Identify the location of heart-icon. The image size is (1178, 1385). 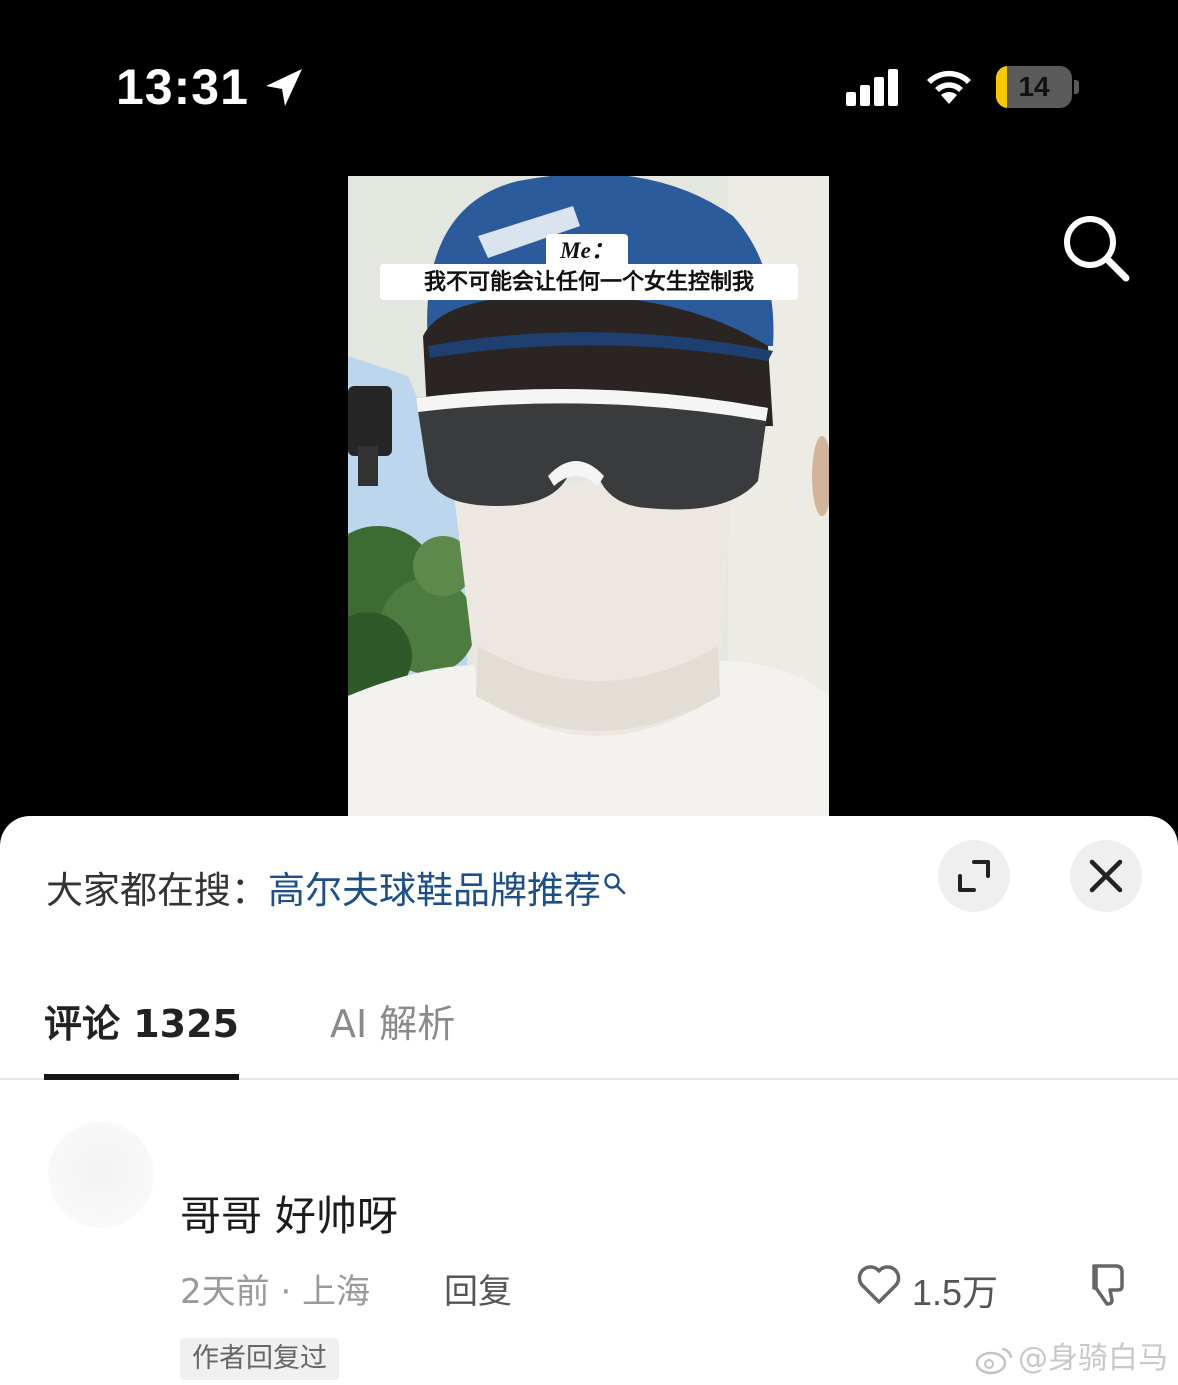
(879, 1284).